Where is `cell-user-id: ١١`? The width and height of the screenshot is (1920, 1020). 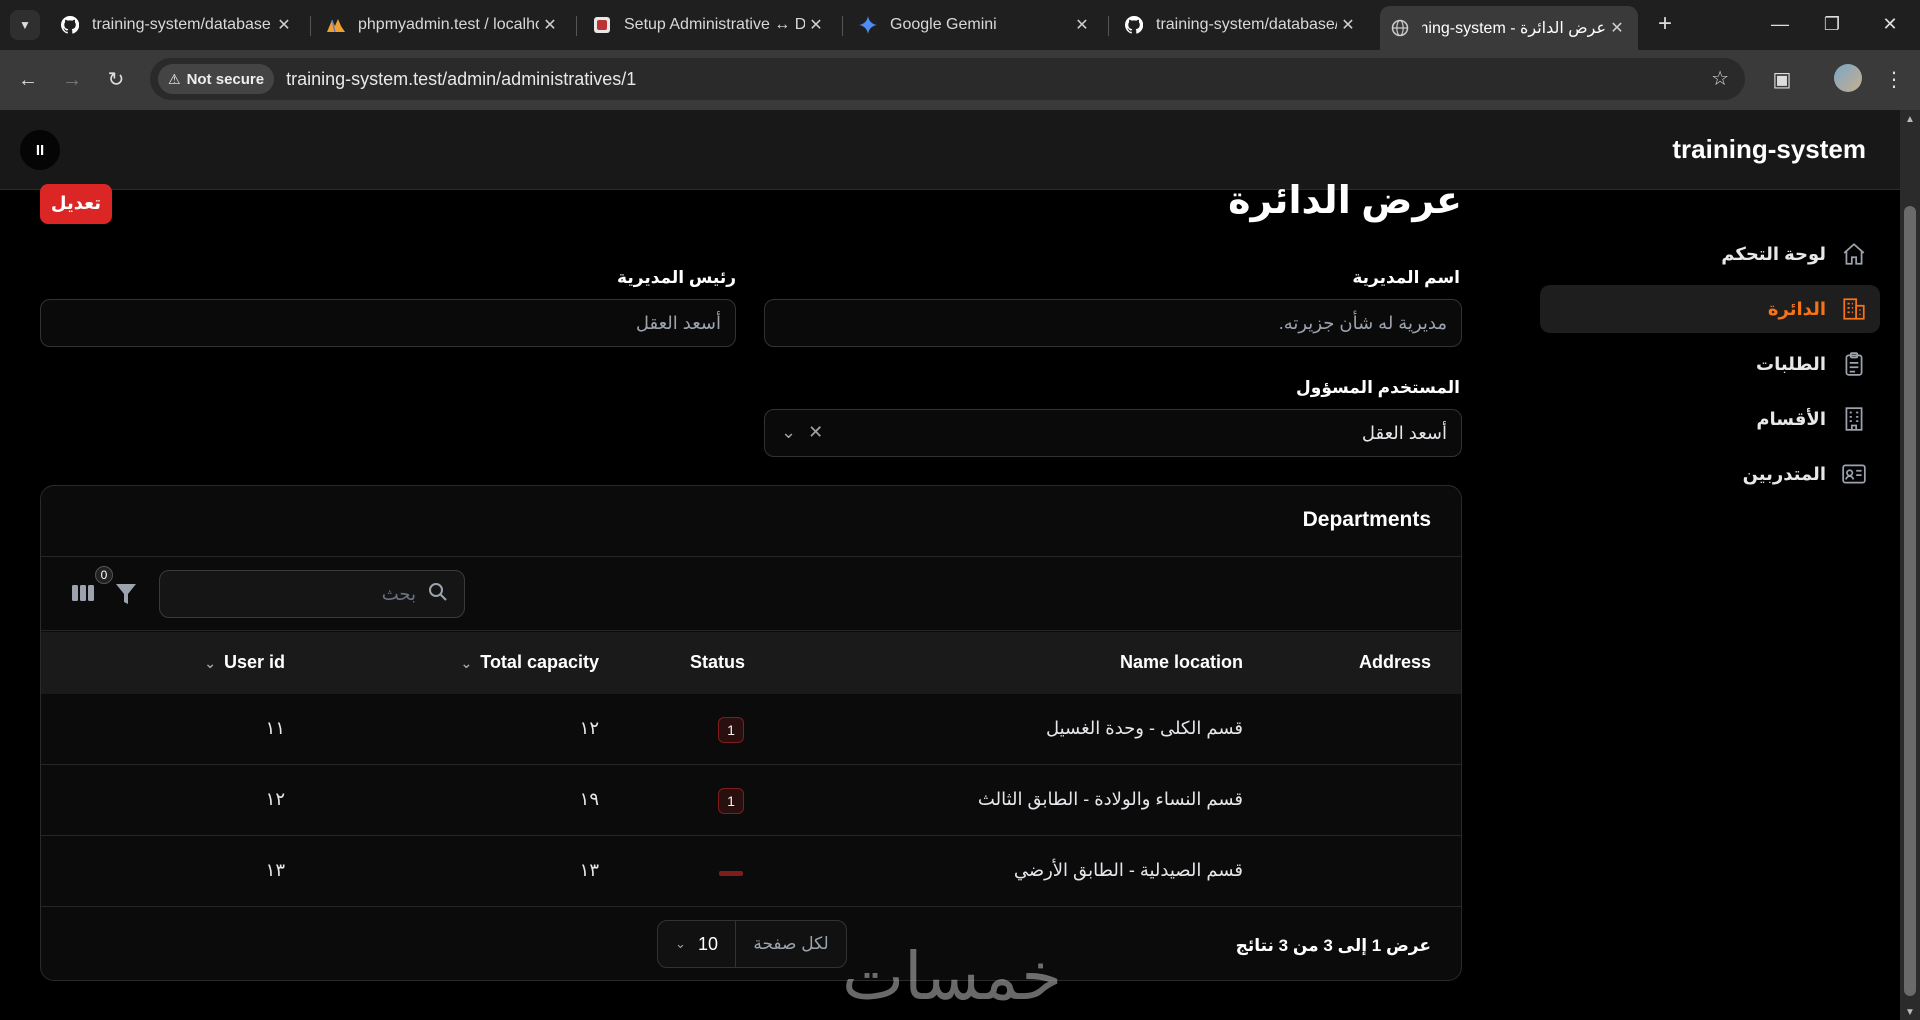 cell-user-id: ١١ is located at coordinates (275, 728).